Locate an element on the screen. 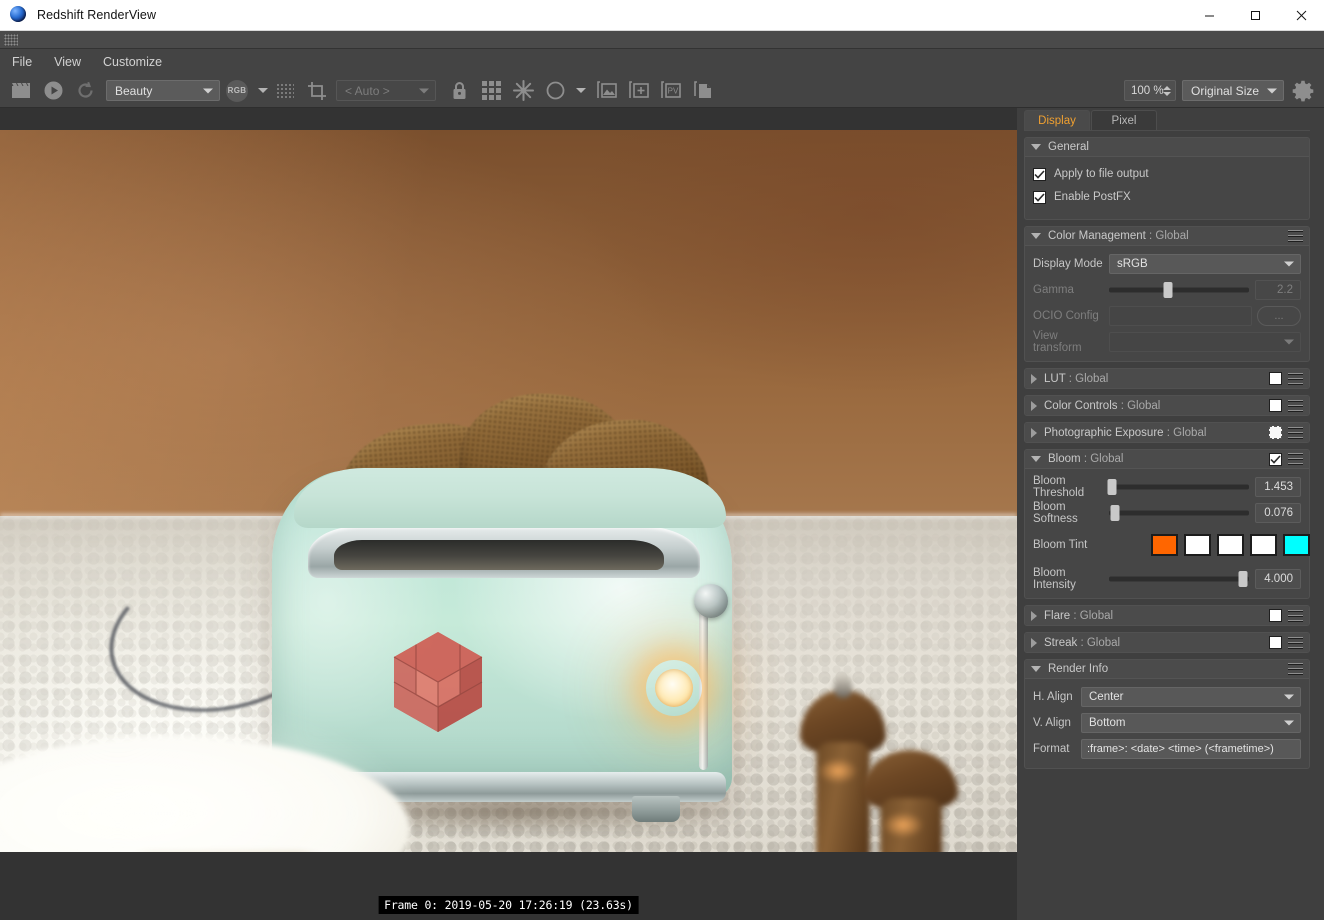 This screenshot has width=1324, height=920. gear-icon is located at coordinates (1303, 91).